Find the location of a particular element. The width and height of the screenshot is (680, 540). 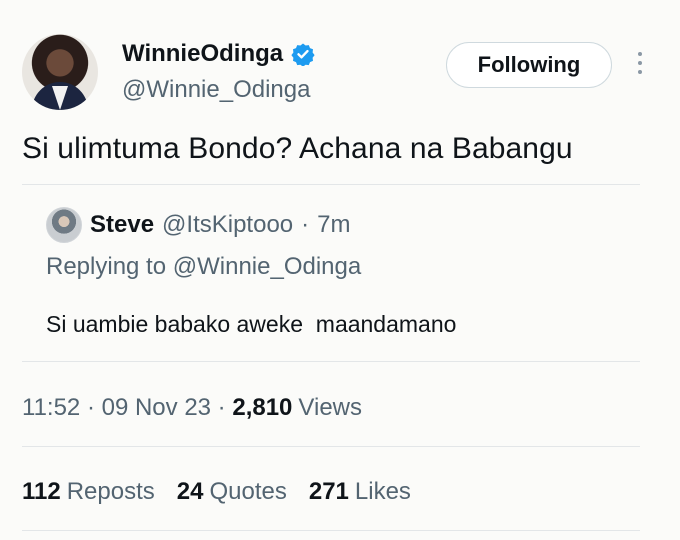

quoted-author-avatar is located at coordinates (64, 225).